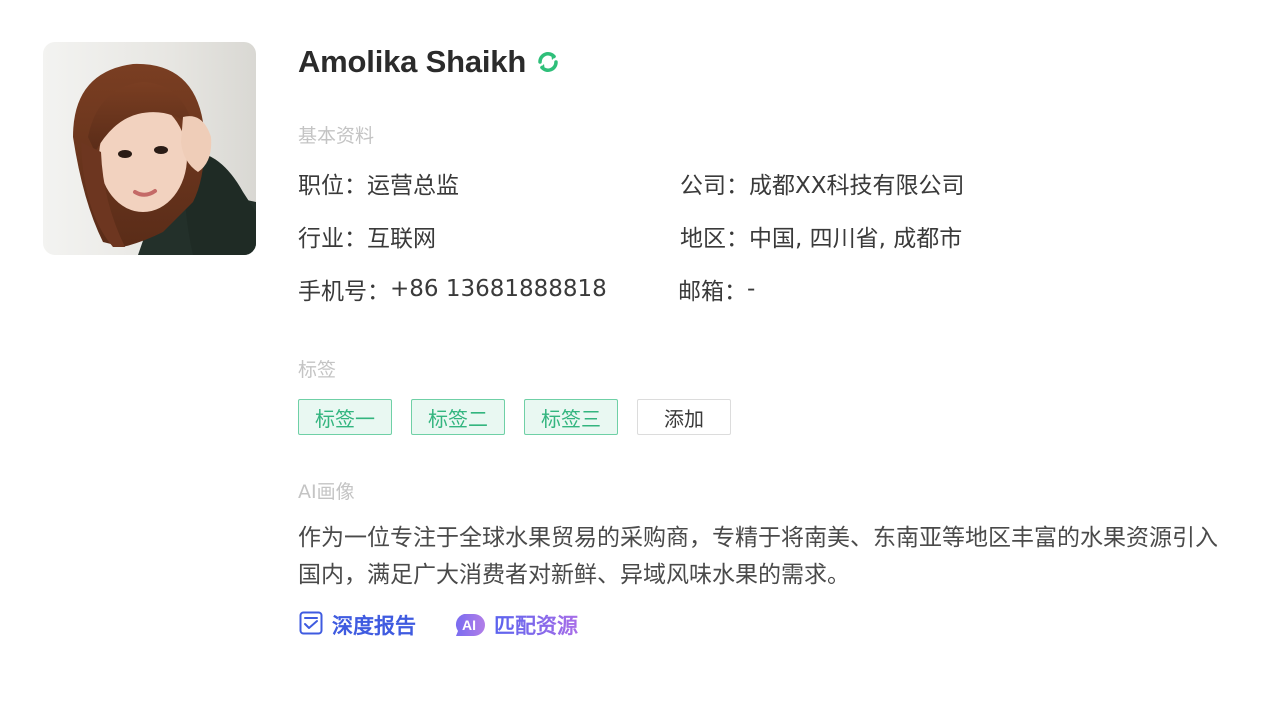  What do you see at coordinates (857, 186) in the screenshot?
I see `company-value: 成都XX科技有限公司` at bounding box center [857, 186].